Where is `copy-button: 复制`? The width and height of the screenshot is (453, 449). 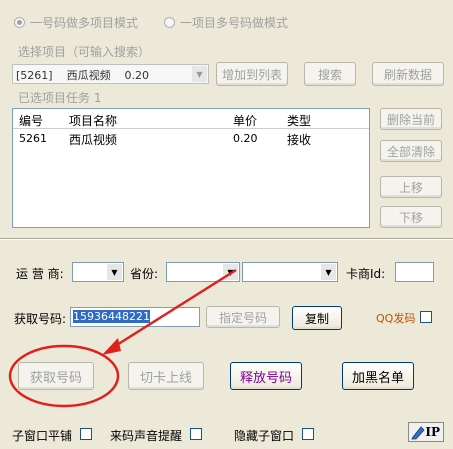
copy-button: 复制 is located at coordinates (317, 318).